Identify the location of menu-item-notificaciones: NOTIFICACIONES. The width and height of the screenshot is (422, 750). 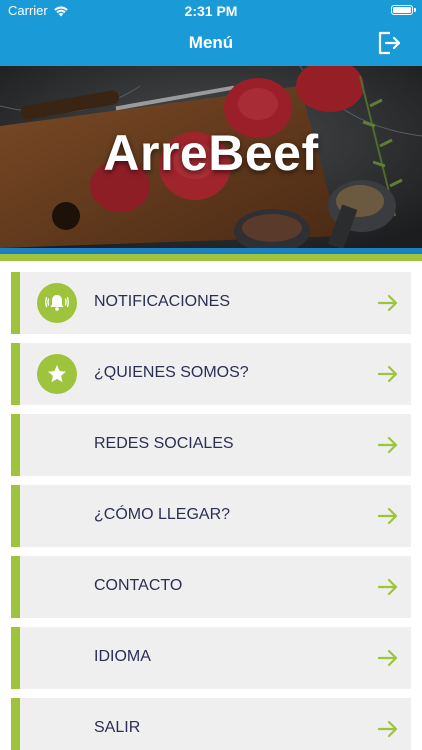
(211, 303).